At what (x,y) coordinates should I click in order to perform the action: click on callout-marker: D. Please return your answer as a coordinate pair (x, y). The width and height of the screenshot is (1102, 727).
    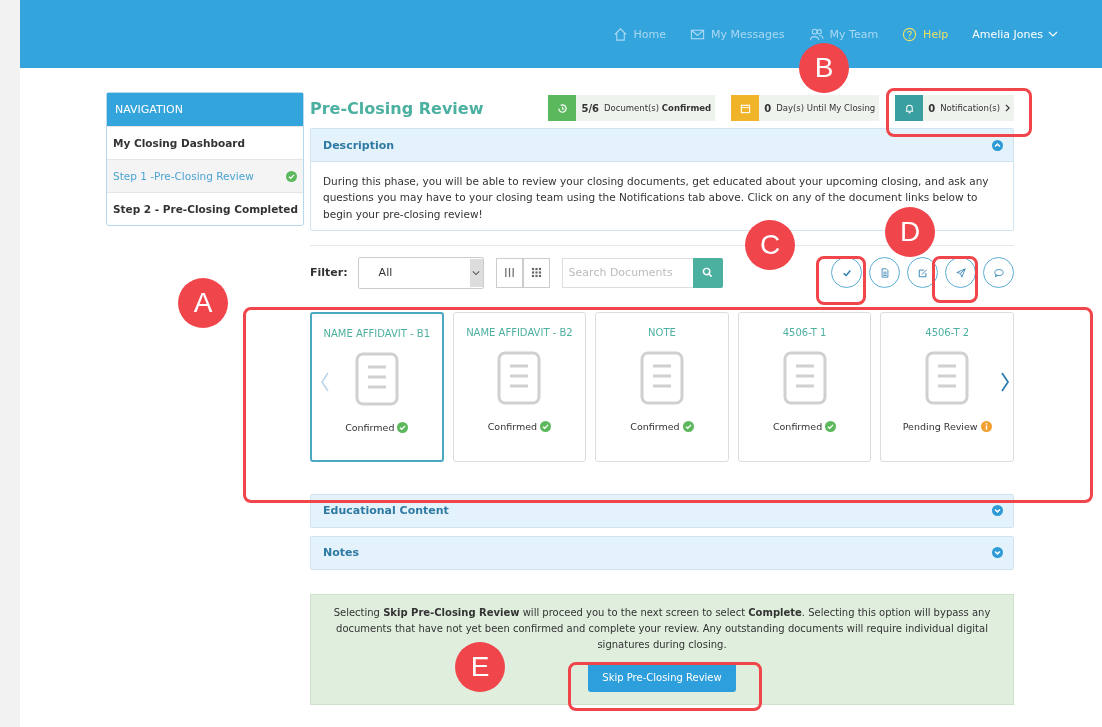
    Looking at the image, I should click on (910, 232).